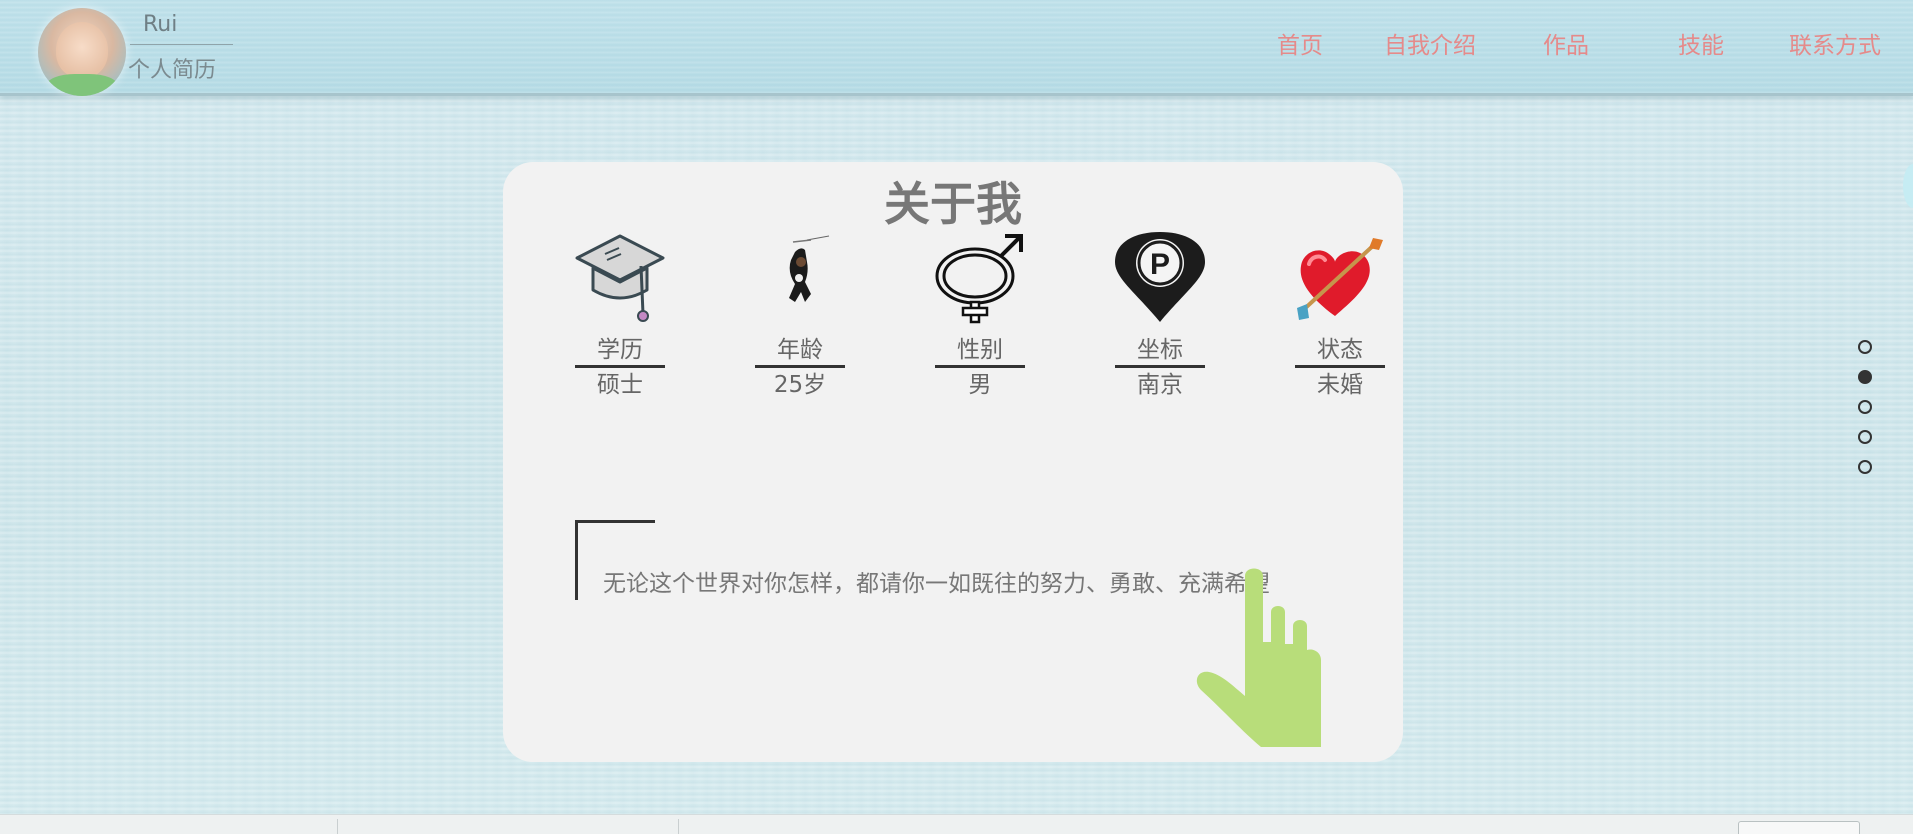 Image resolution: width=1913 pixels, height=834 pixels. I want to click on info-gender: 性别 男, so click(980, 317).